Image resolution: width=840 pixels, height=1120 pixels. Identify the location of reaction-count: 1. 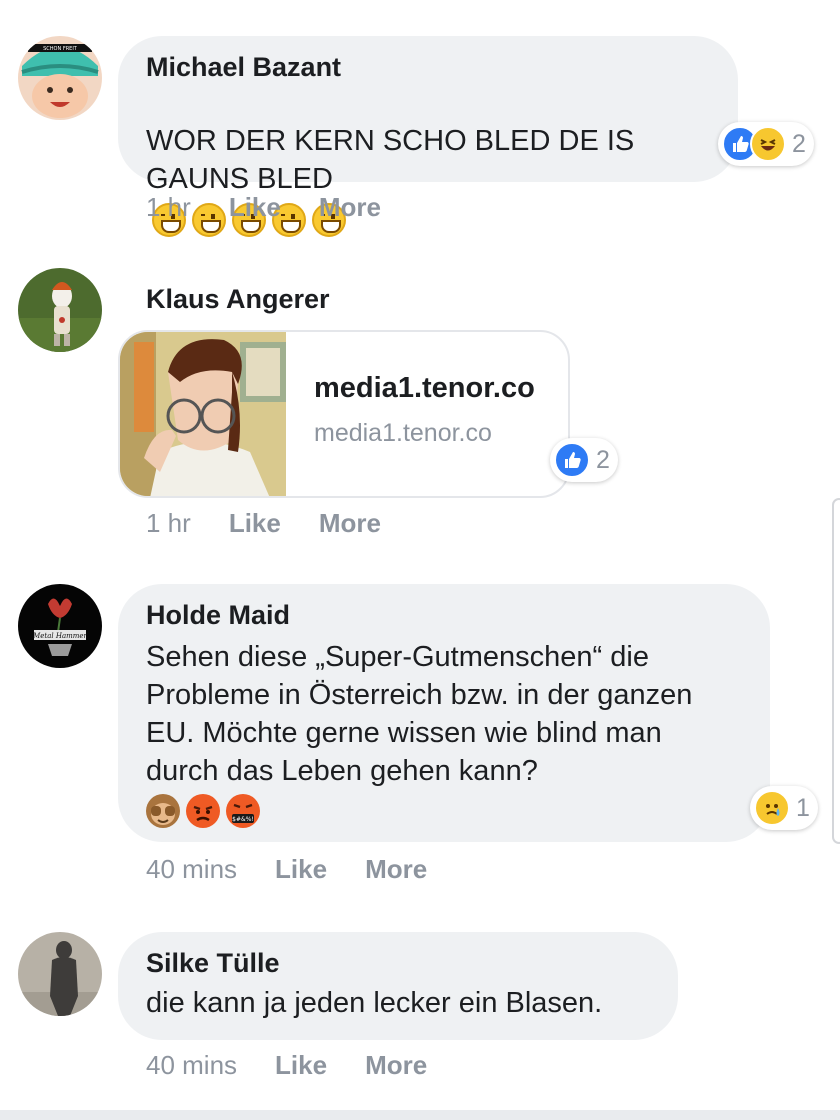
(803, 807).